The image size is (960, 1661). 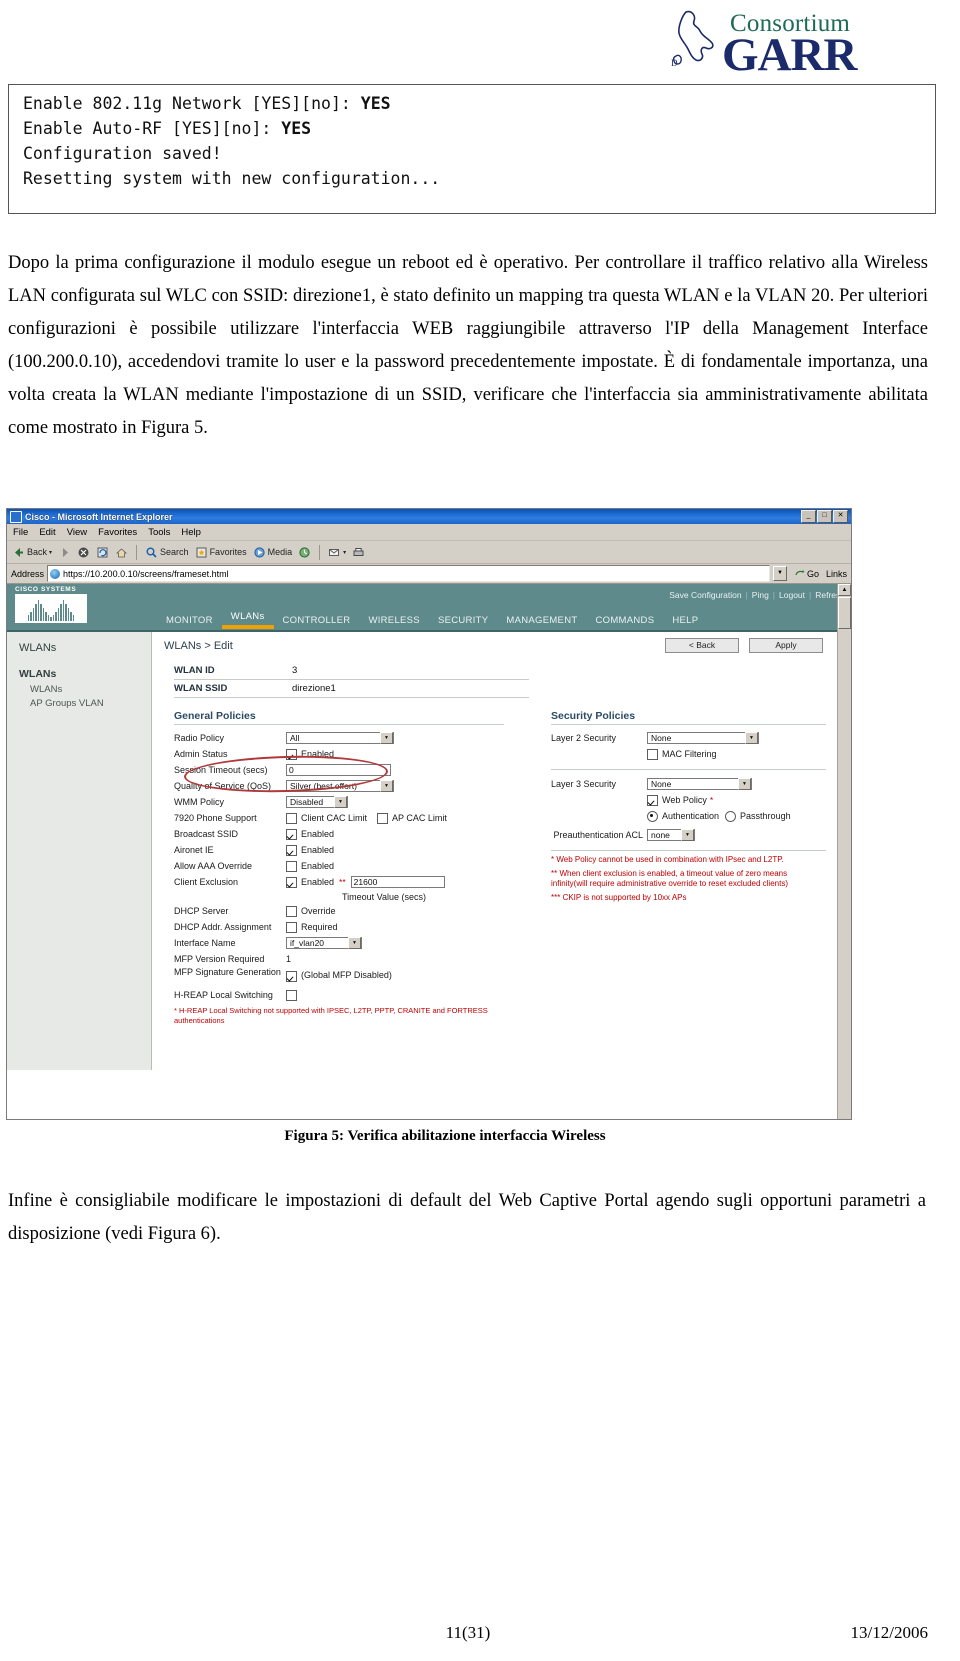 What do you see at coordinates (259, 552) in the screenshot?
I see `media-icon` at bounding box center [259, 552].